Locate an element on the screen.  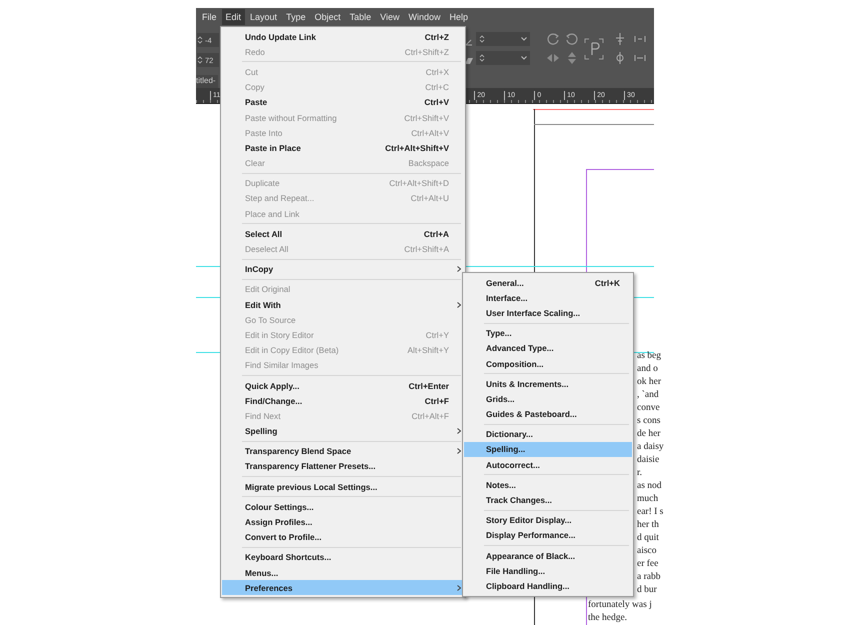
menu-item: InCopy is located at coordinates (343, 269).